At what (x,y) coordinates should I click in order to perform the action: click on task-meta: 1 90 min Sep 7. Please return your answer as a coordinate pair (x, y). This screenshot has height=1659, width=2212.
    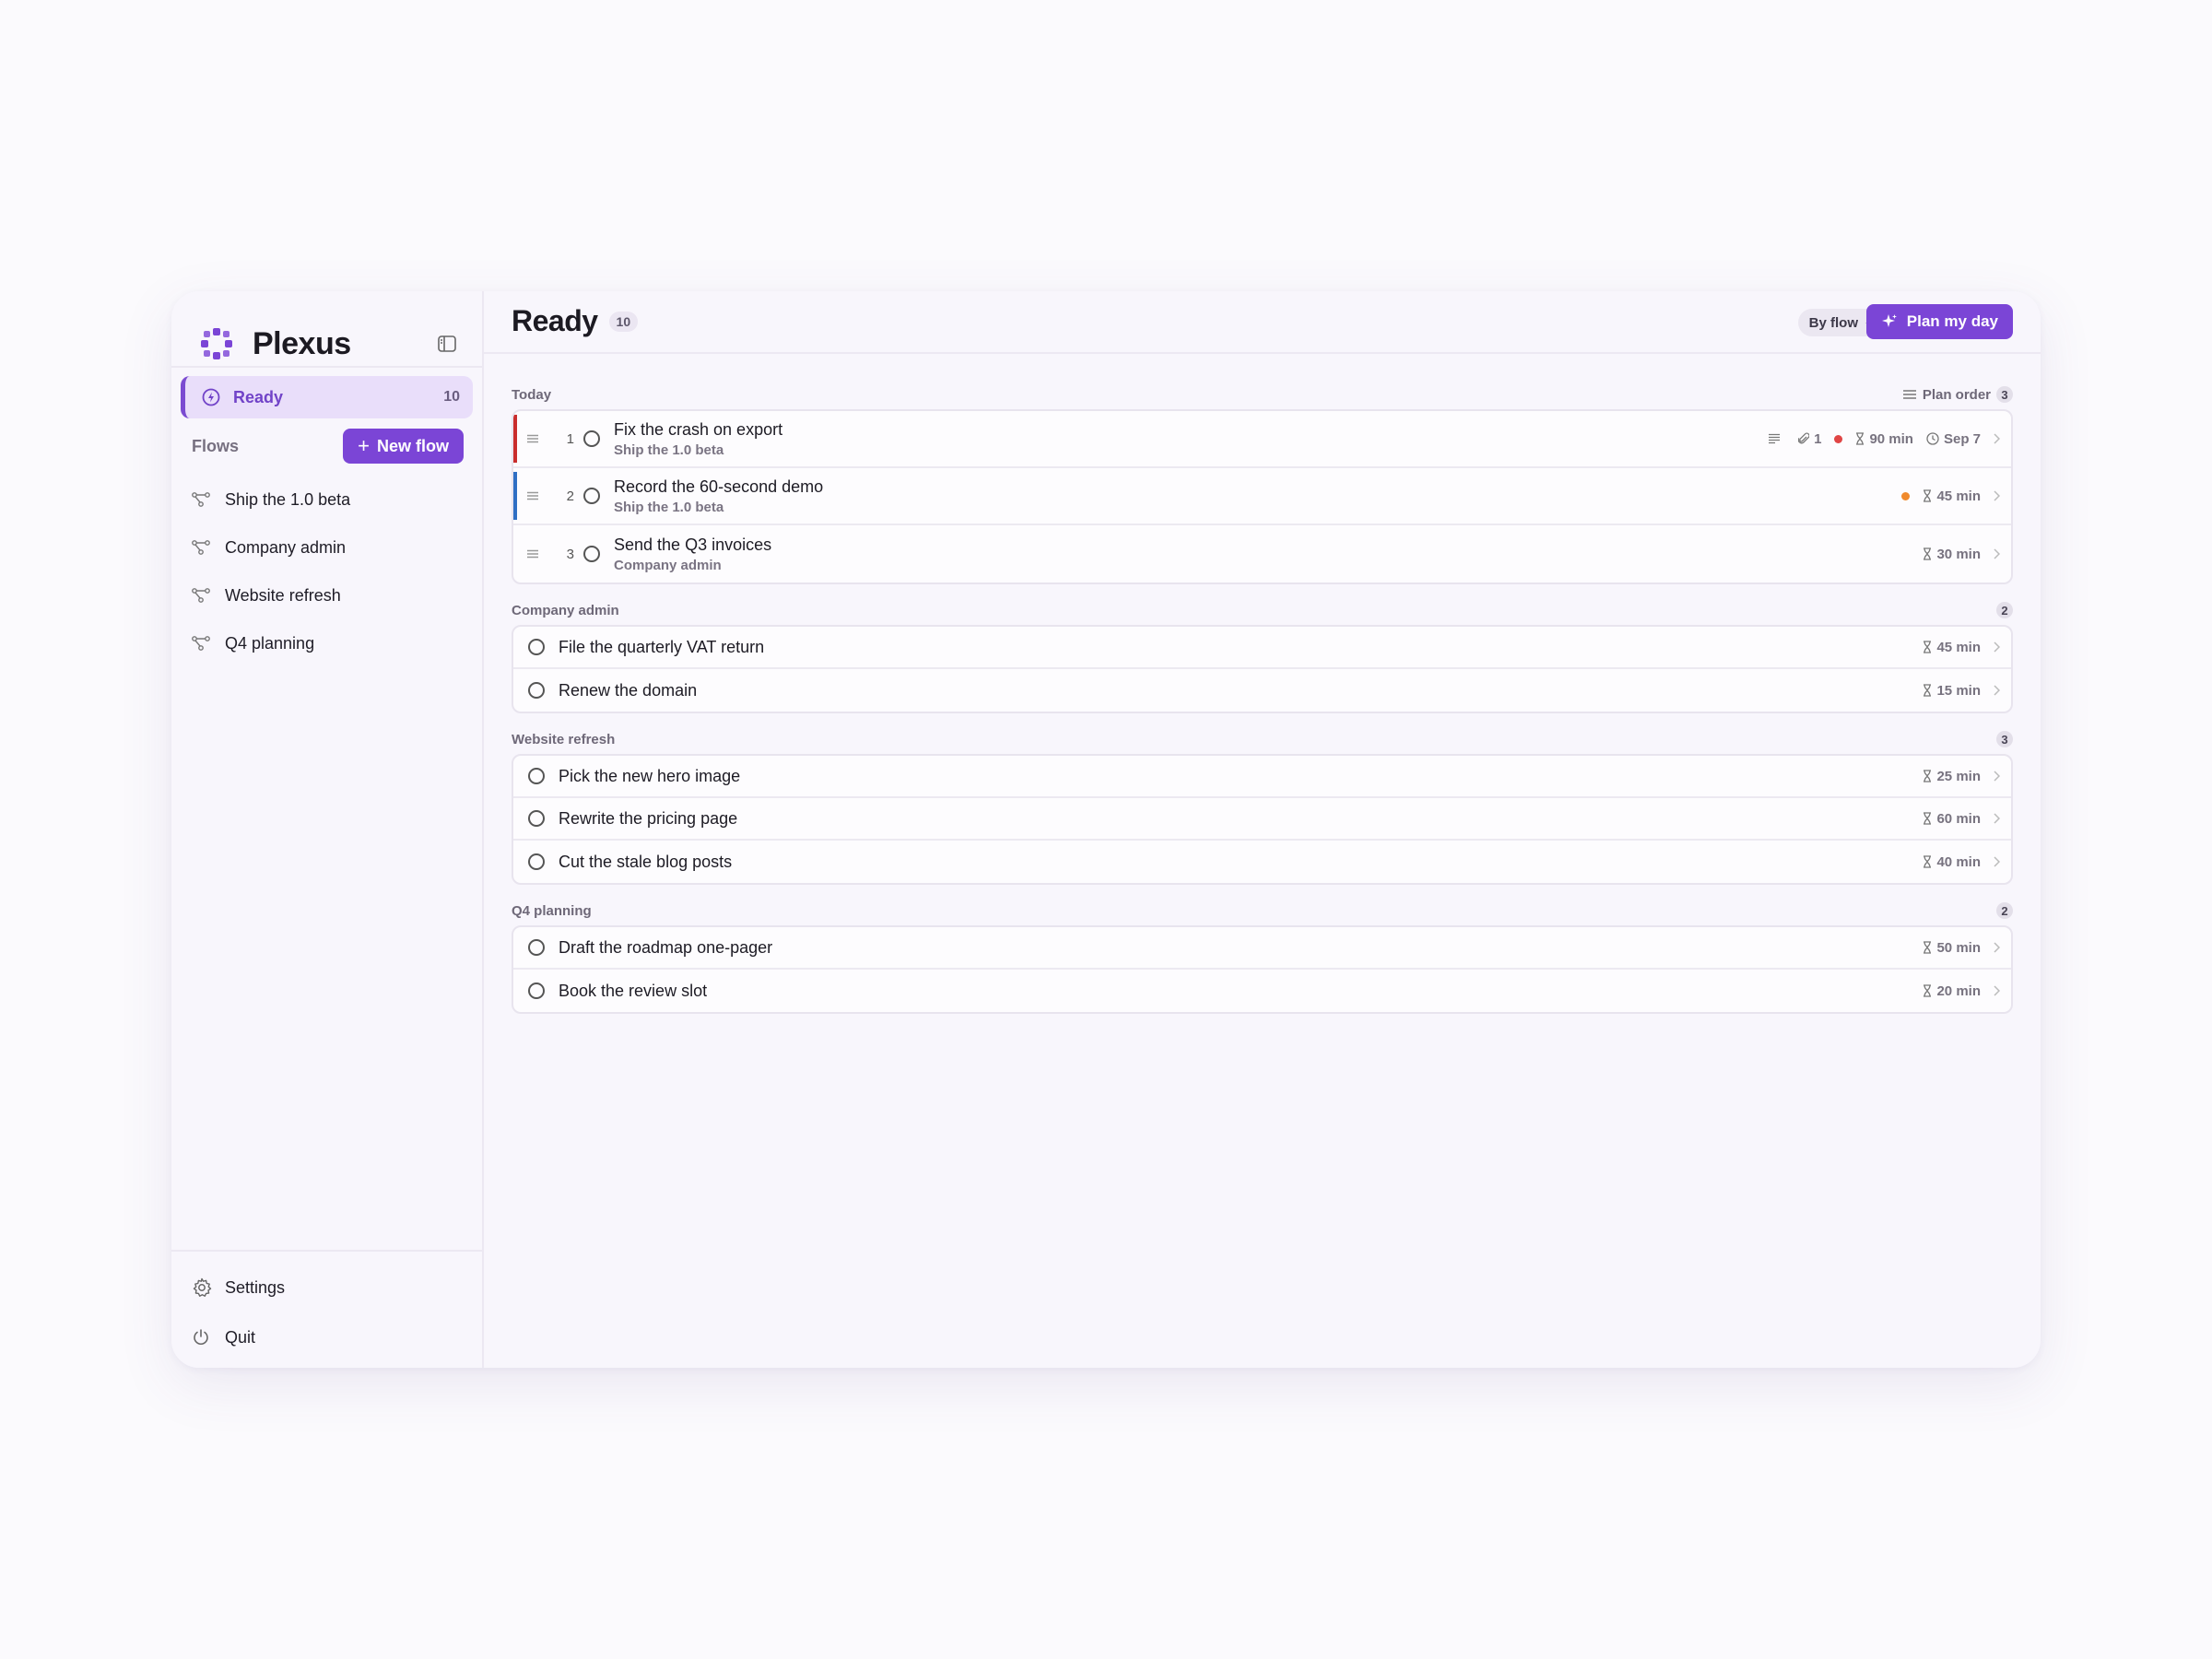
    Looking at the image, I should click on (1883, 439).